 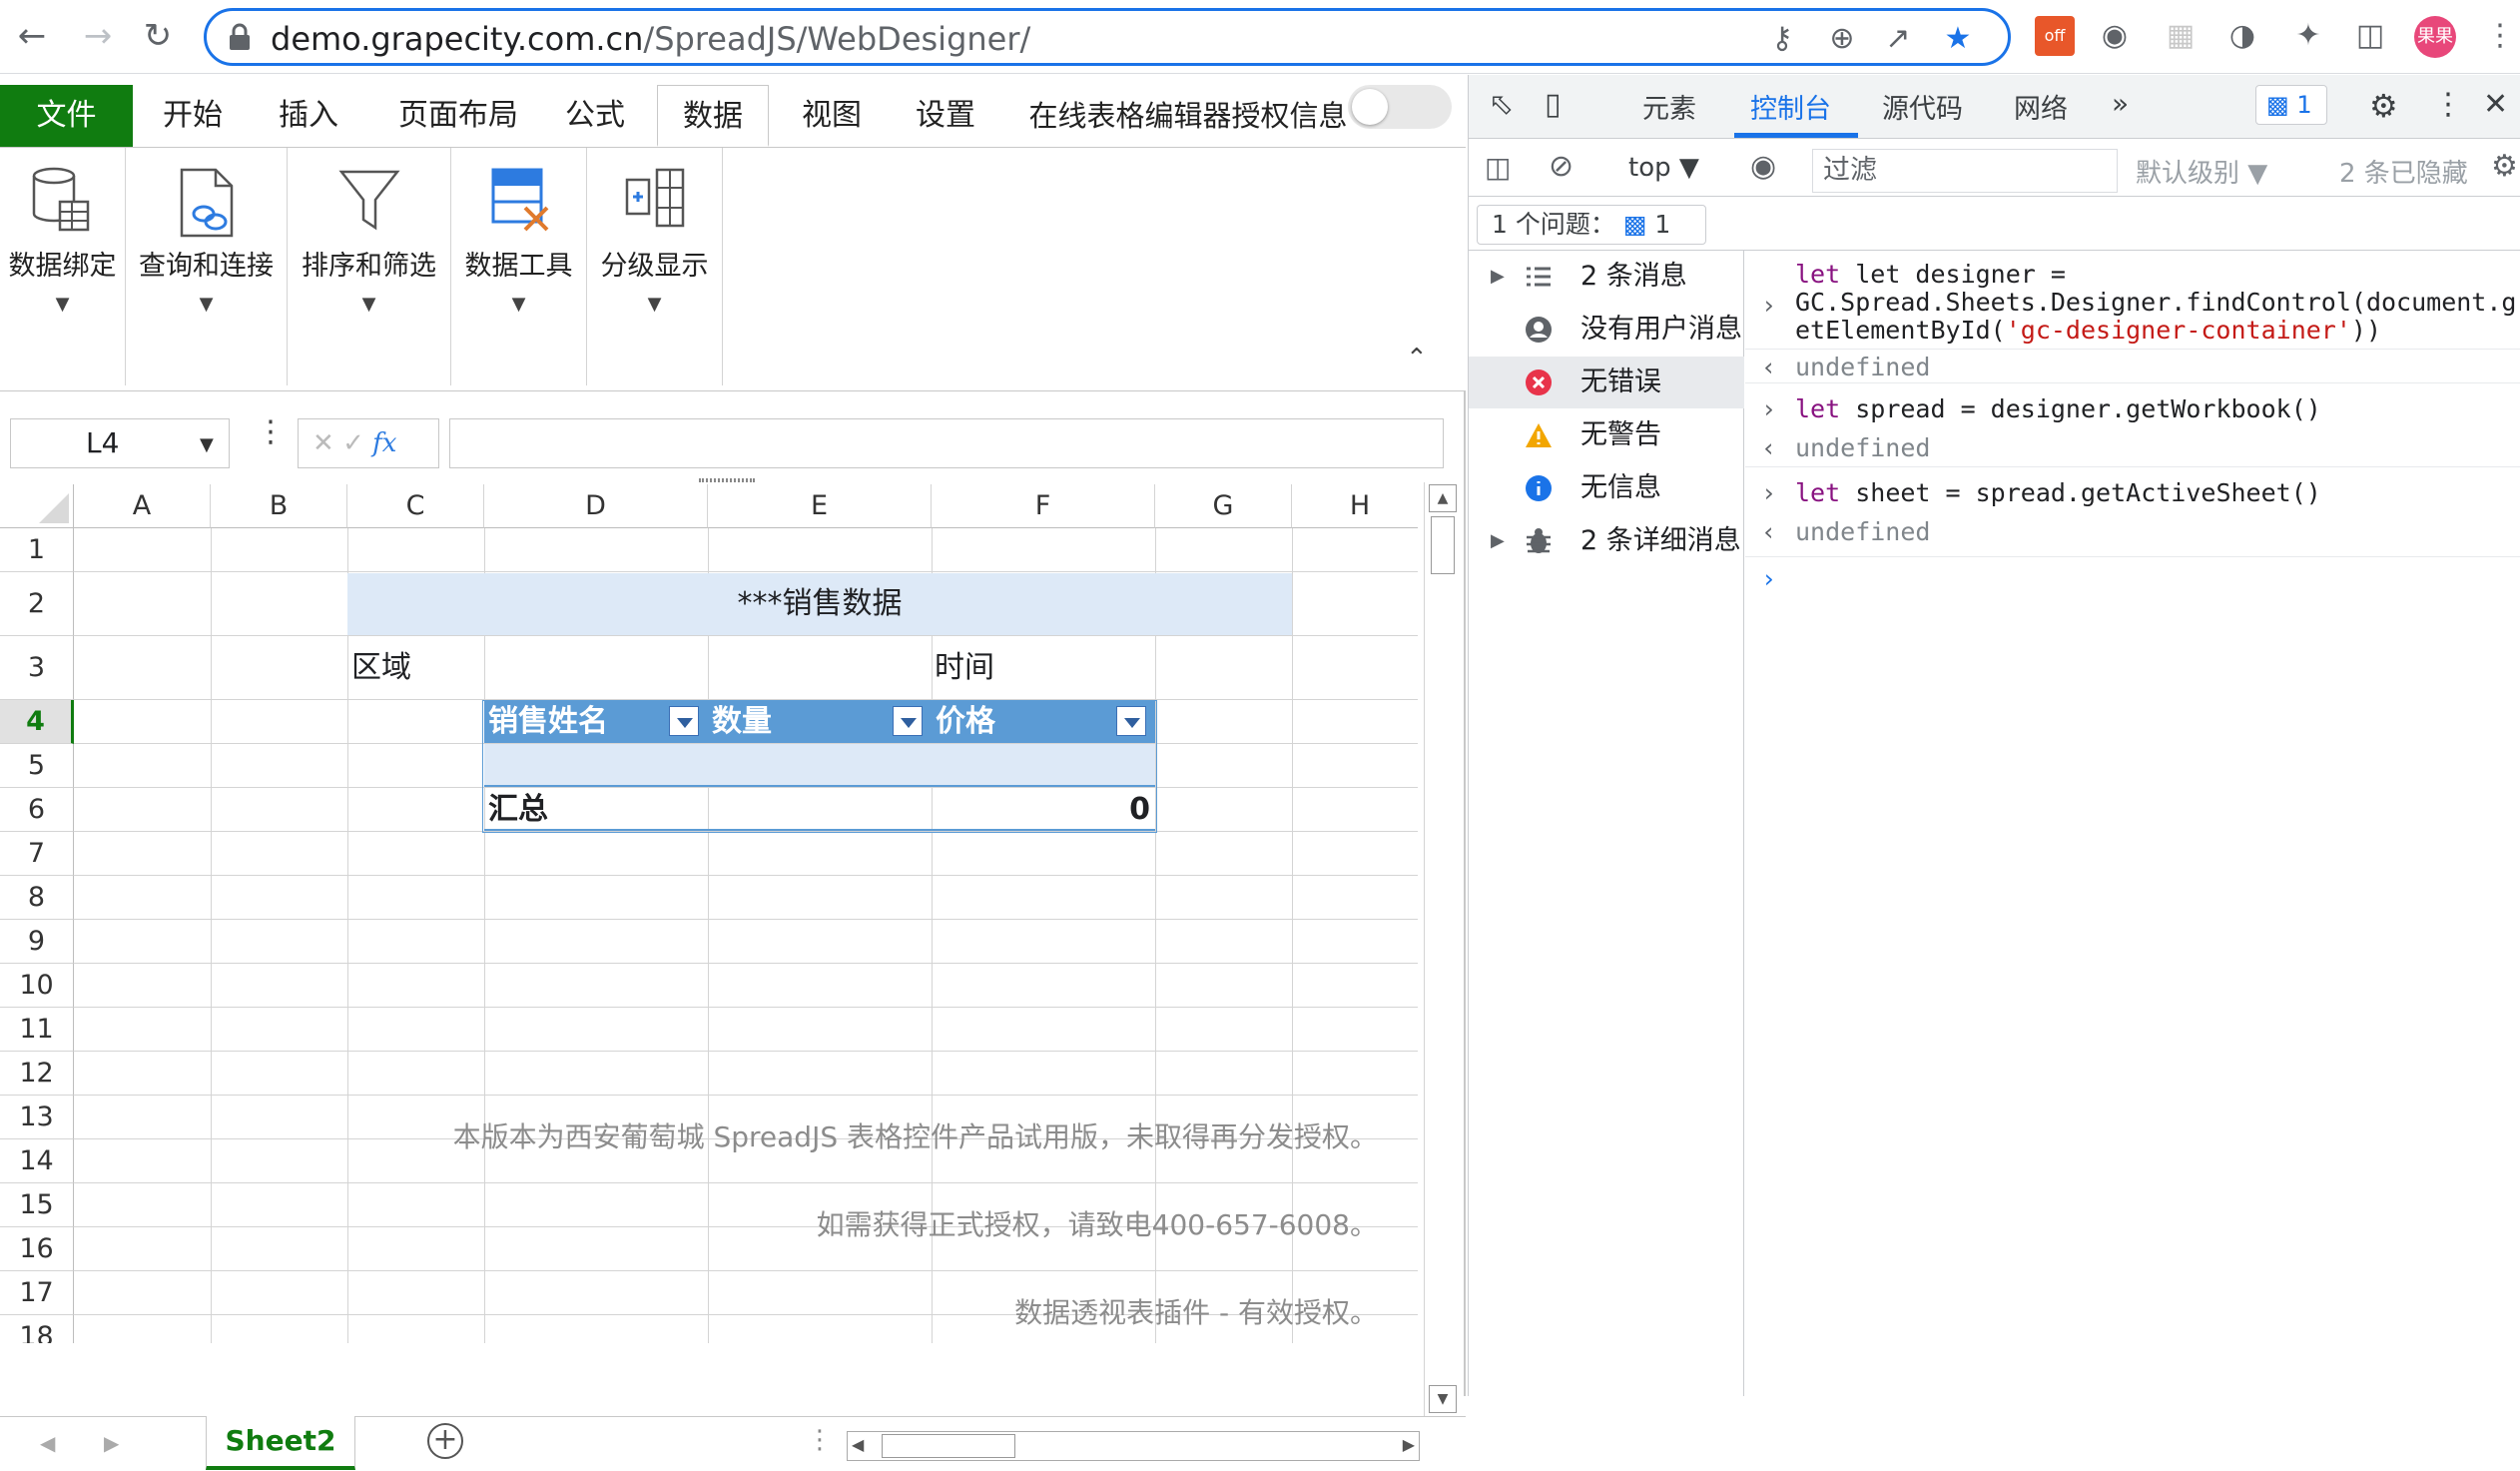 What do you see at coordinates (1355, 506) in the screenshot?
I see `column-header-h: H` at bounding box center [1355, 506].